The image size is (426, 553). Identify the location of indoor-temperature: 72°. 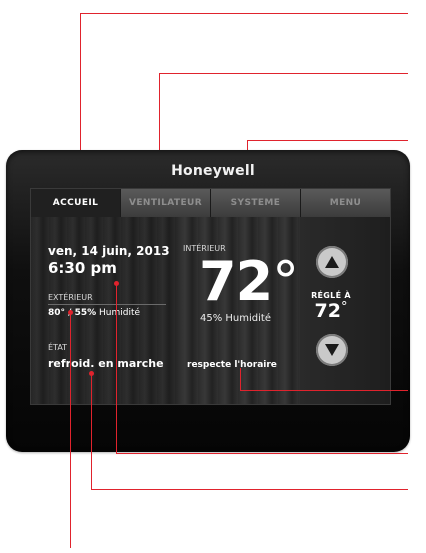
(249, 282).